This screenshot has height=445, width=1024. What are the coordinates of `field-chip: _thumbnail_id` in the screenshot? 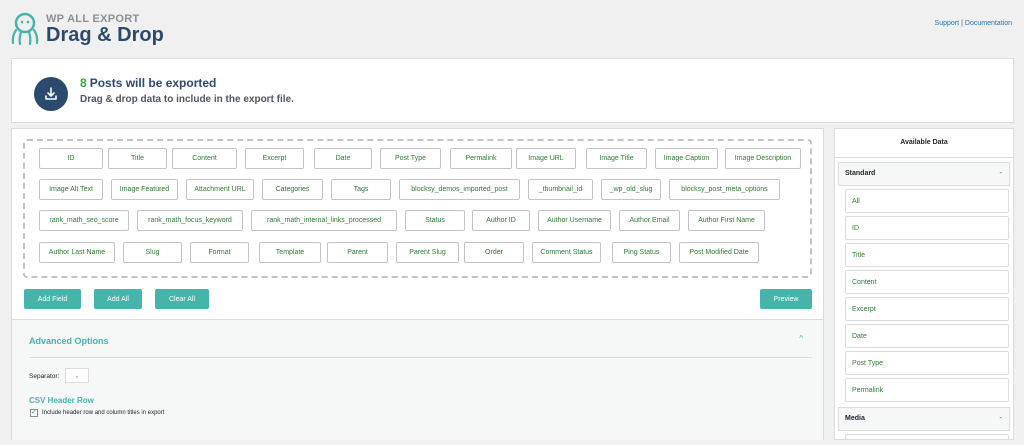 It's located at (560, 189).